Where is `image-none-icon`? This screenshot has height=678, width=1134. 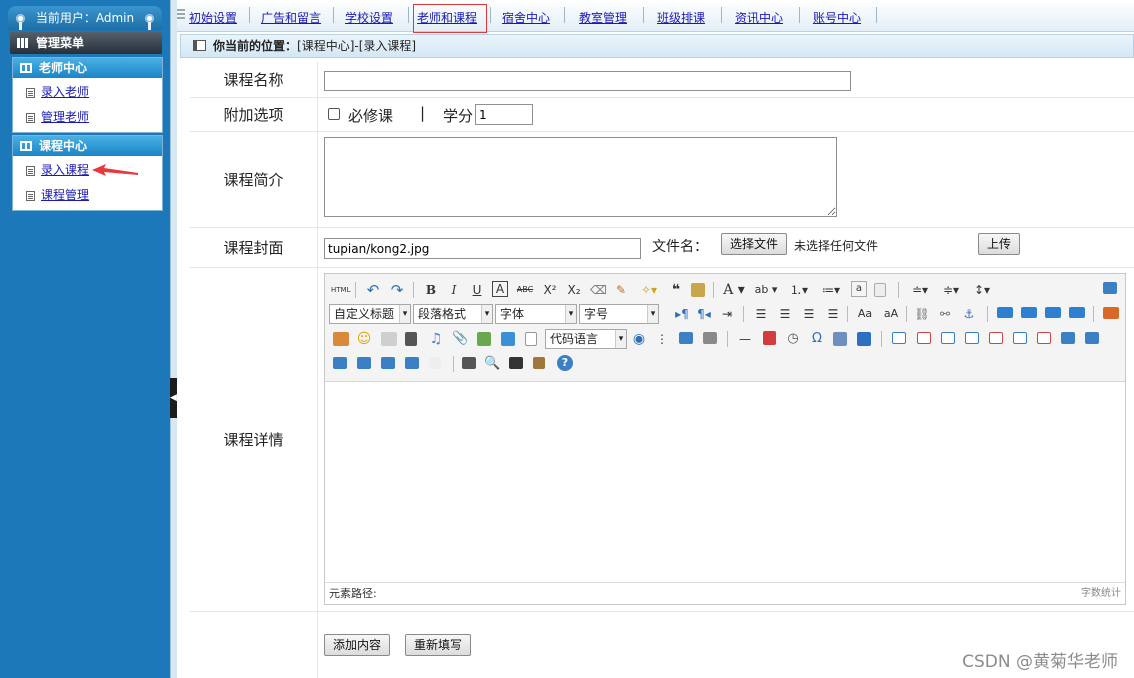 image-none-icon is located at coordinates (1053, 312).